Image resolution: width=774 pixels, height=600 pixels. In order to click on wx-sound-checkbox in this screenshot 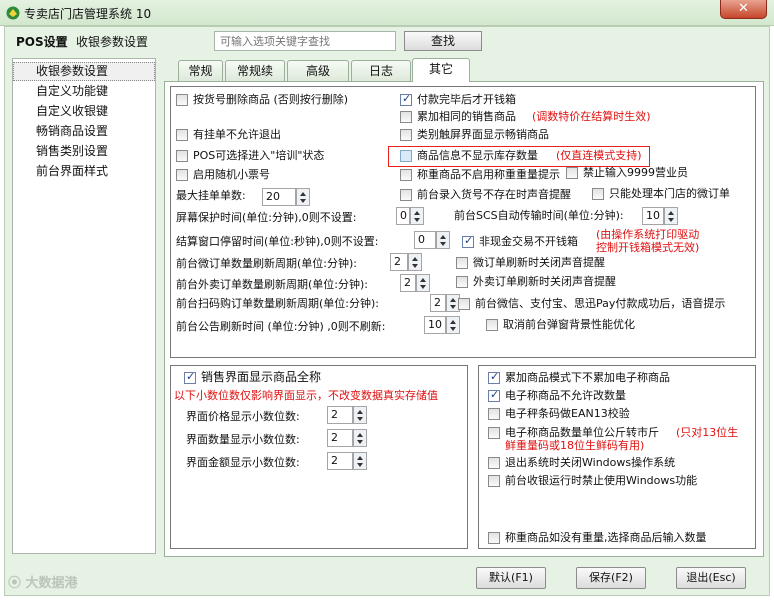, I will do `click(462, 263)`.